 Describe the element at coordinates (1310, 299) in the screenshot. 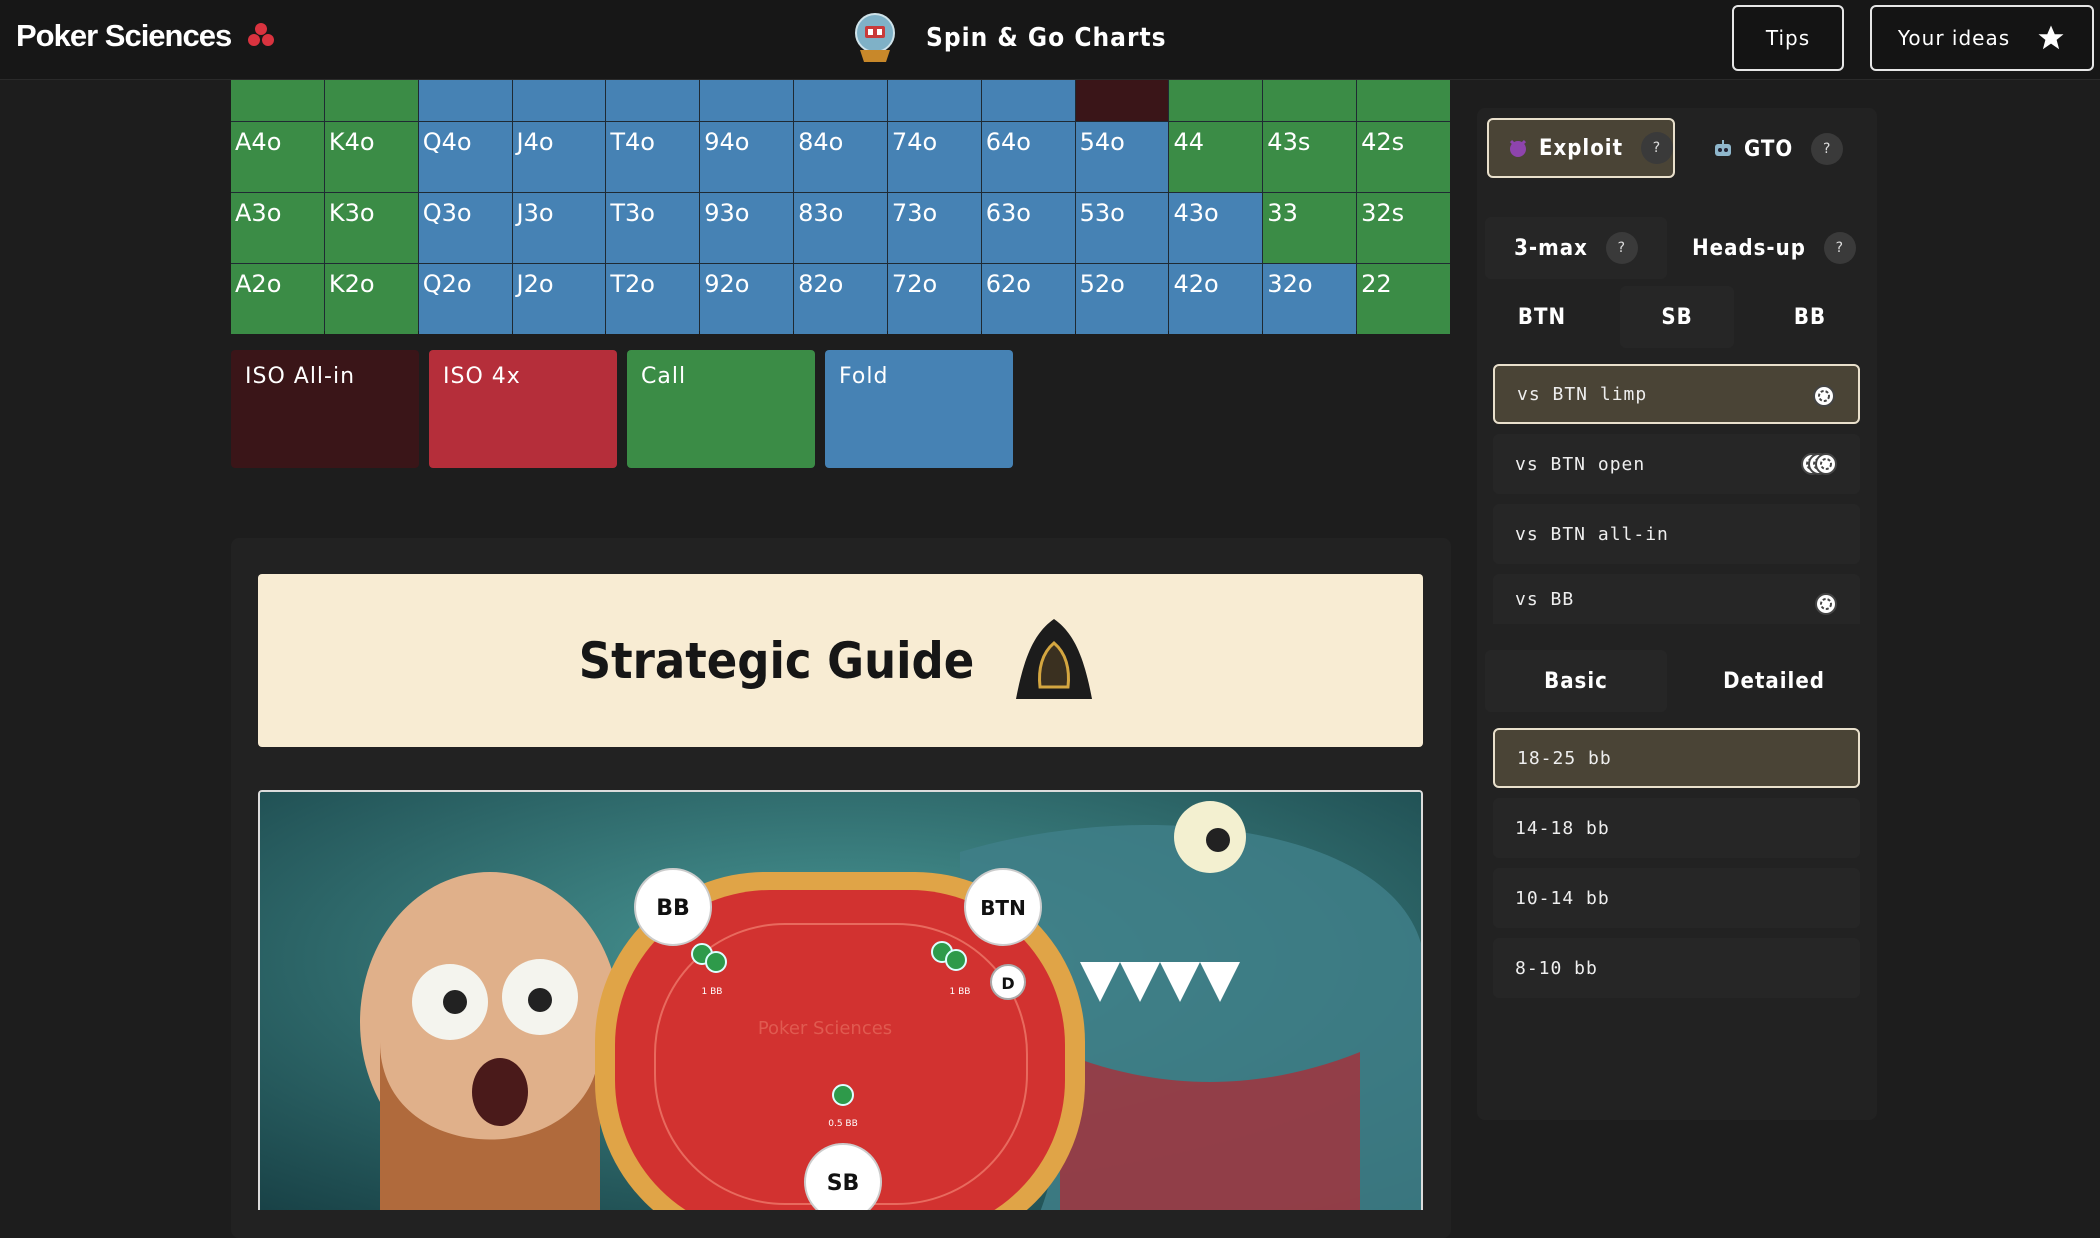

I see `hand-cell: 32o` at that location.